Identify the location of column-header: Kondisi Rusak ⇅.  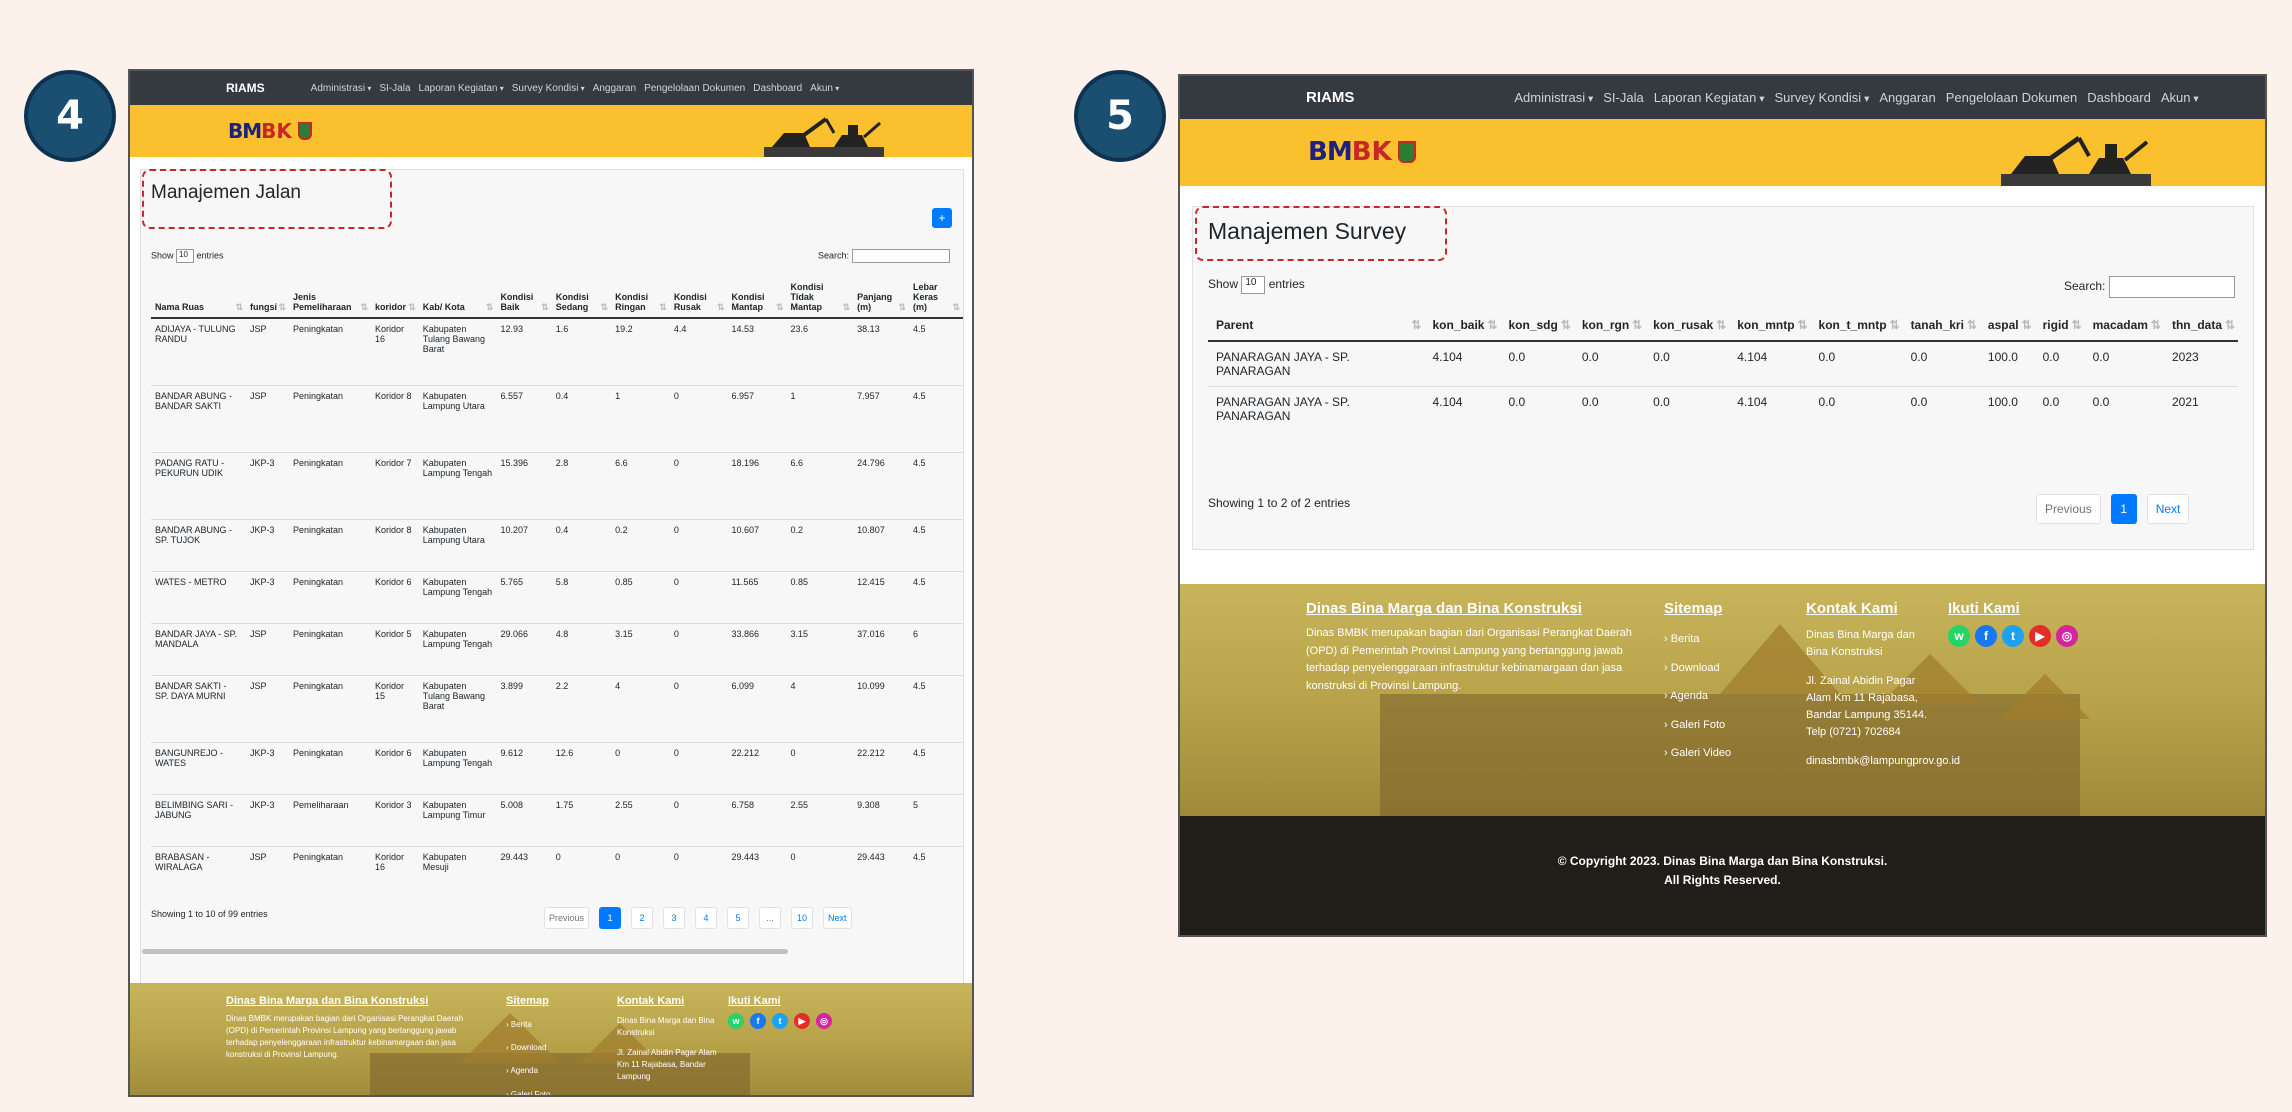
(698, 298).